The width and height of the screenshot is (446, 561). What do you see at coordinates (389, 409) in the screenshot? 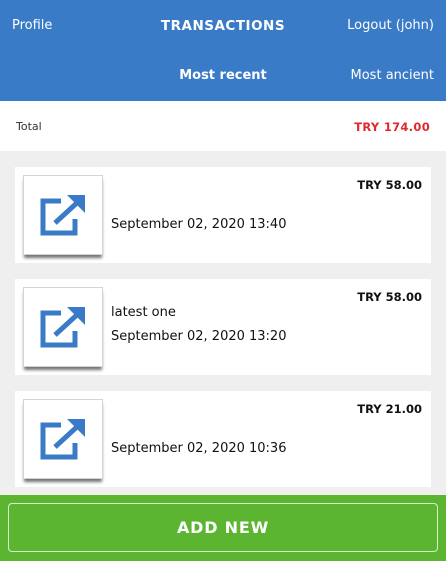
I see `transaction-amount: TRY 21.00` at bounding box center [389, 409].